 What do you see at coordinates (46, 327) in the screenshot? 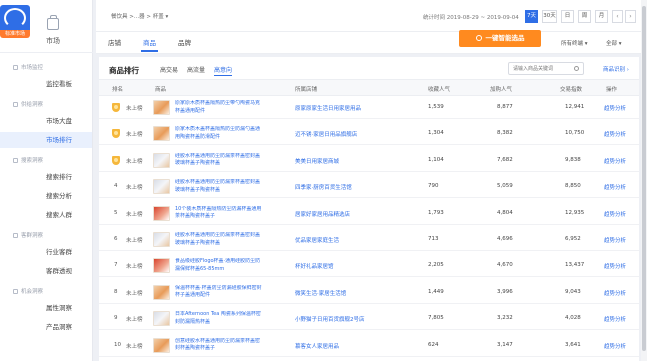
I see `sidebar-item-product-insight: 产品洞察` at bounding box center [46, 327].